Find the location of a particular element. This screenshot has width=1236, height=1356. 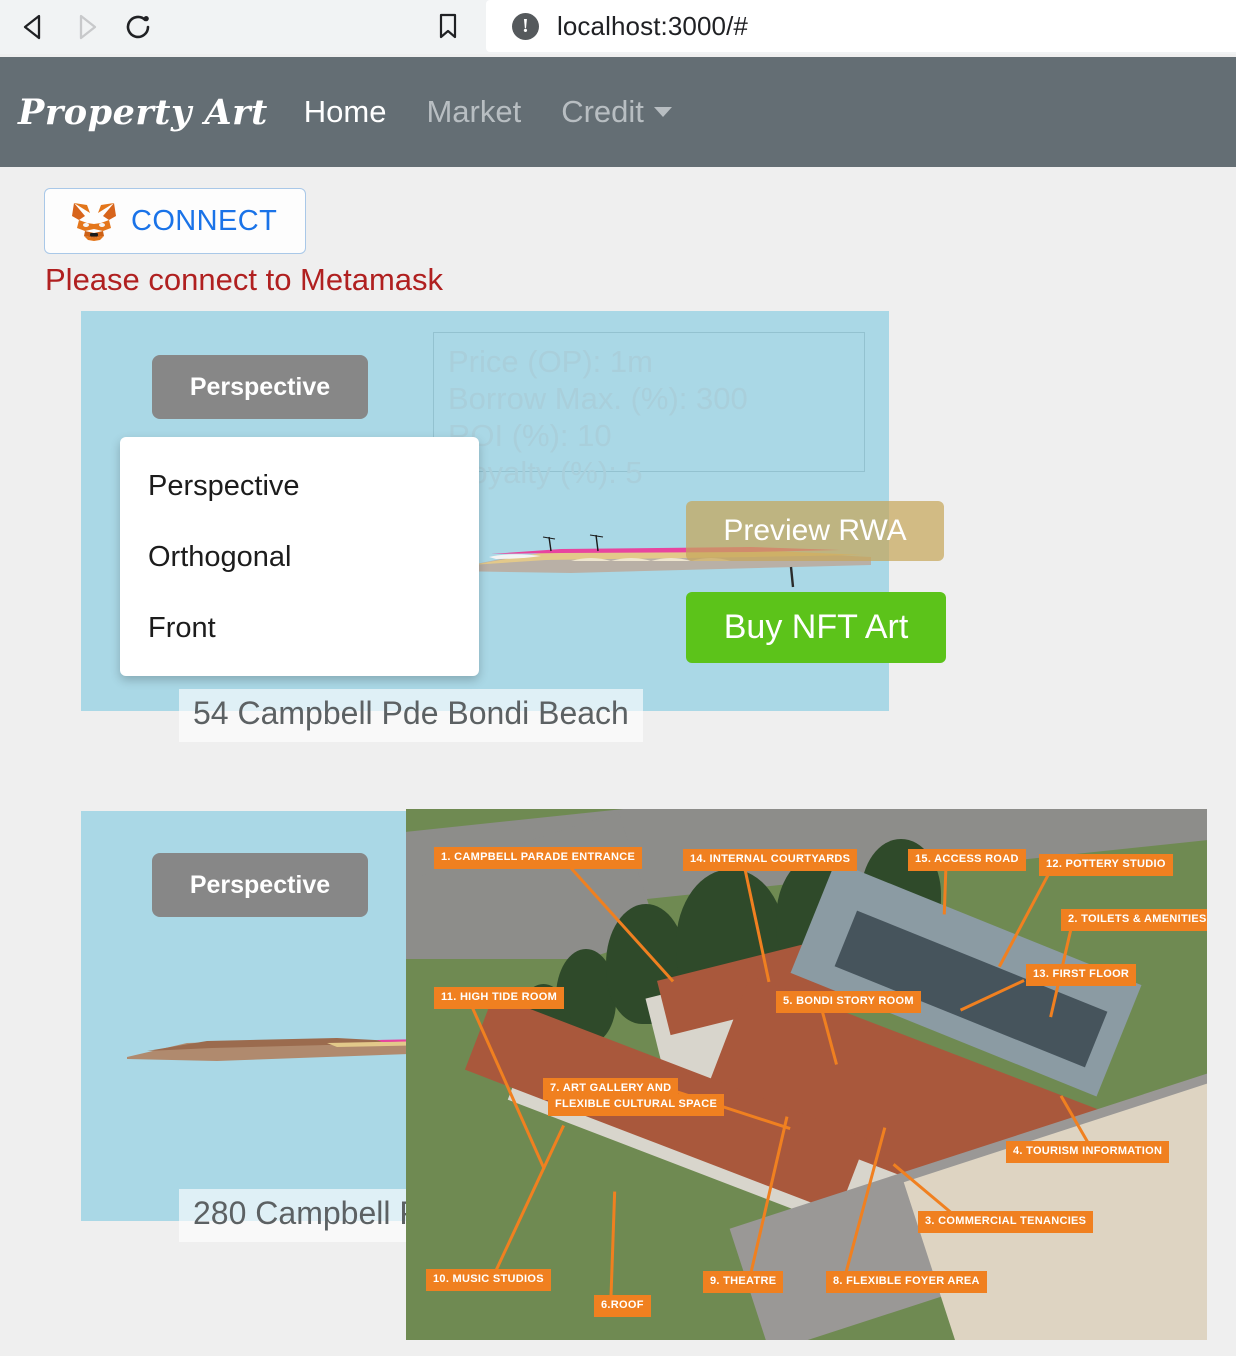

buy-nft-art-button: Buy NFT Art is located at coordinates (816, 627).